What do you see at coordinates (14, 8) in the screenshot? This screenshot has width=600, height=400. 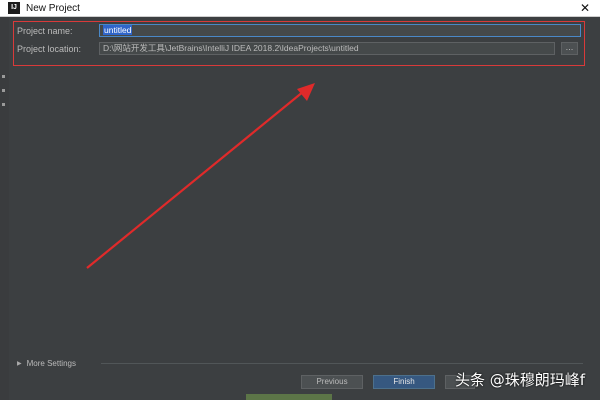 I see `intellij-icon: IJ` at bounding box center [14, 8].